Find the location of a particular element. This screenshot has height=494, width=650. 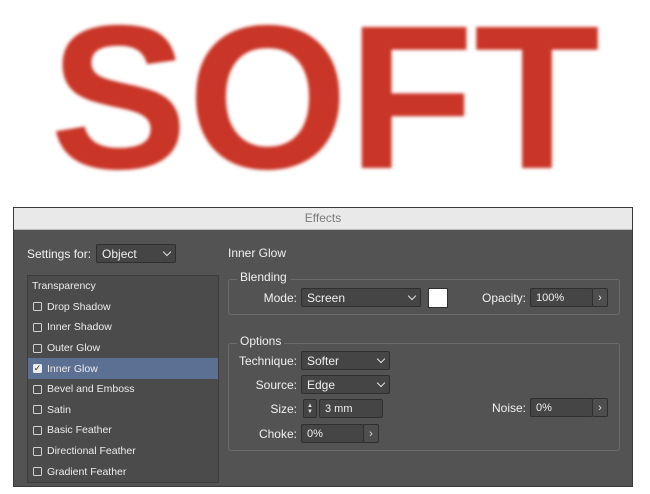

settings-for-select: Object is located at coordinates (136, 253).